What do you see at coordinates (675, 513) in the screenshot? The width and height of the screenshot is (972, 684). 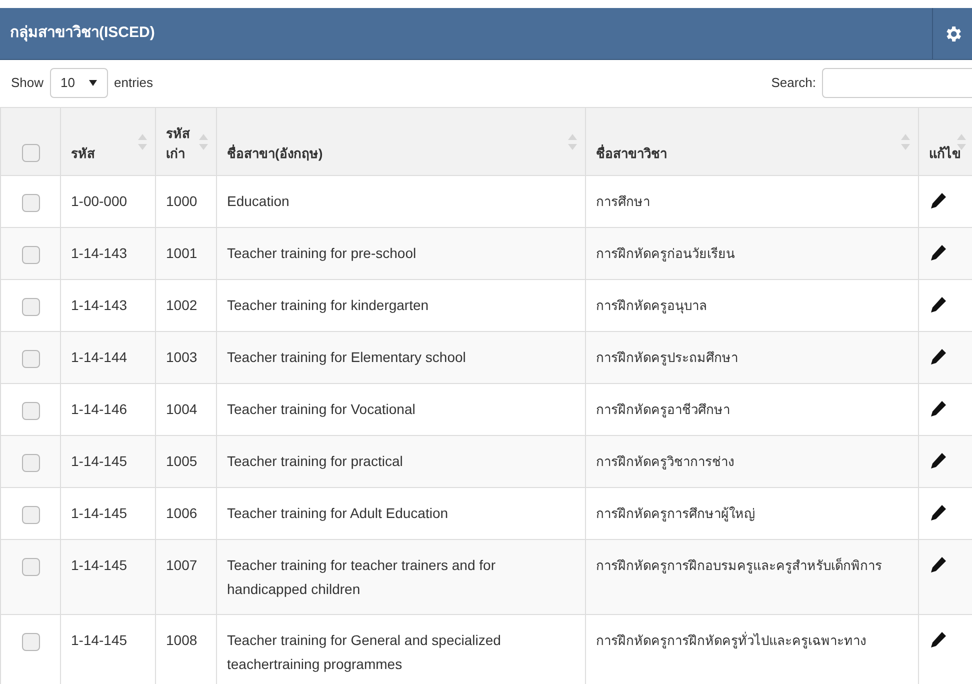 I see `thai-name-cell: การฝึกหัดครูการศึกษาผู้ใหญ่` at bounding box center [675, 513].